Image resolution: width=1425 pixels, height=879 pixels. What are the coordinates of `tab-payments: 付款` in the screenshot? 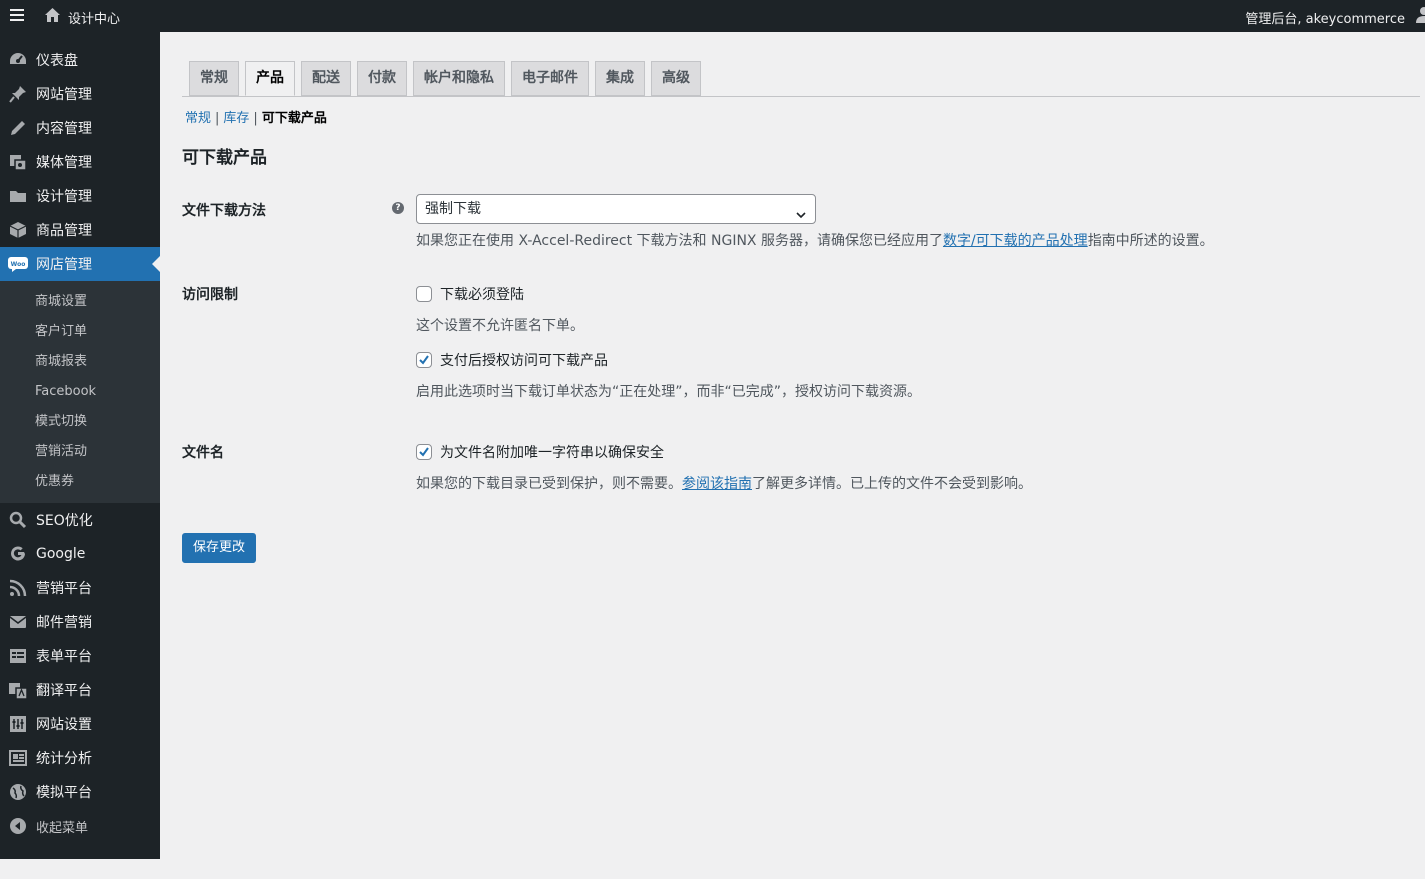 It's located at (382, 78).